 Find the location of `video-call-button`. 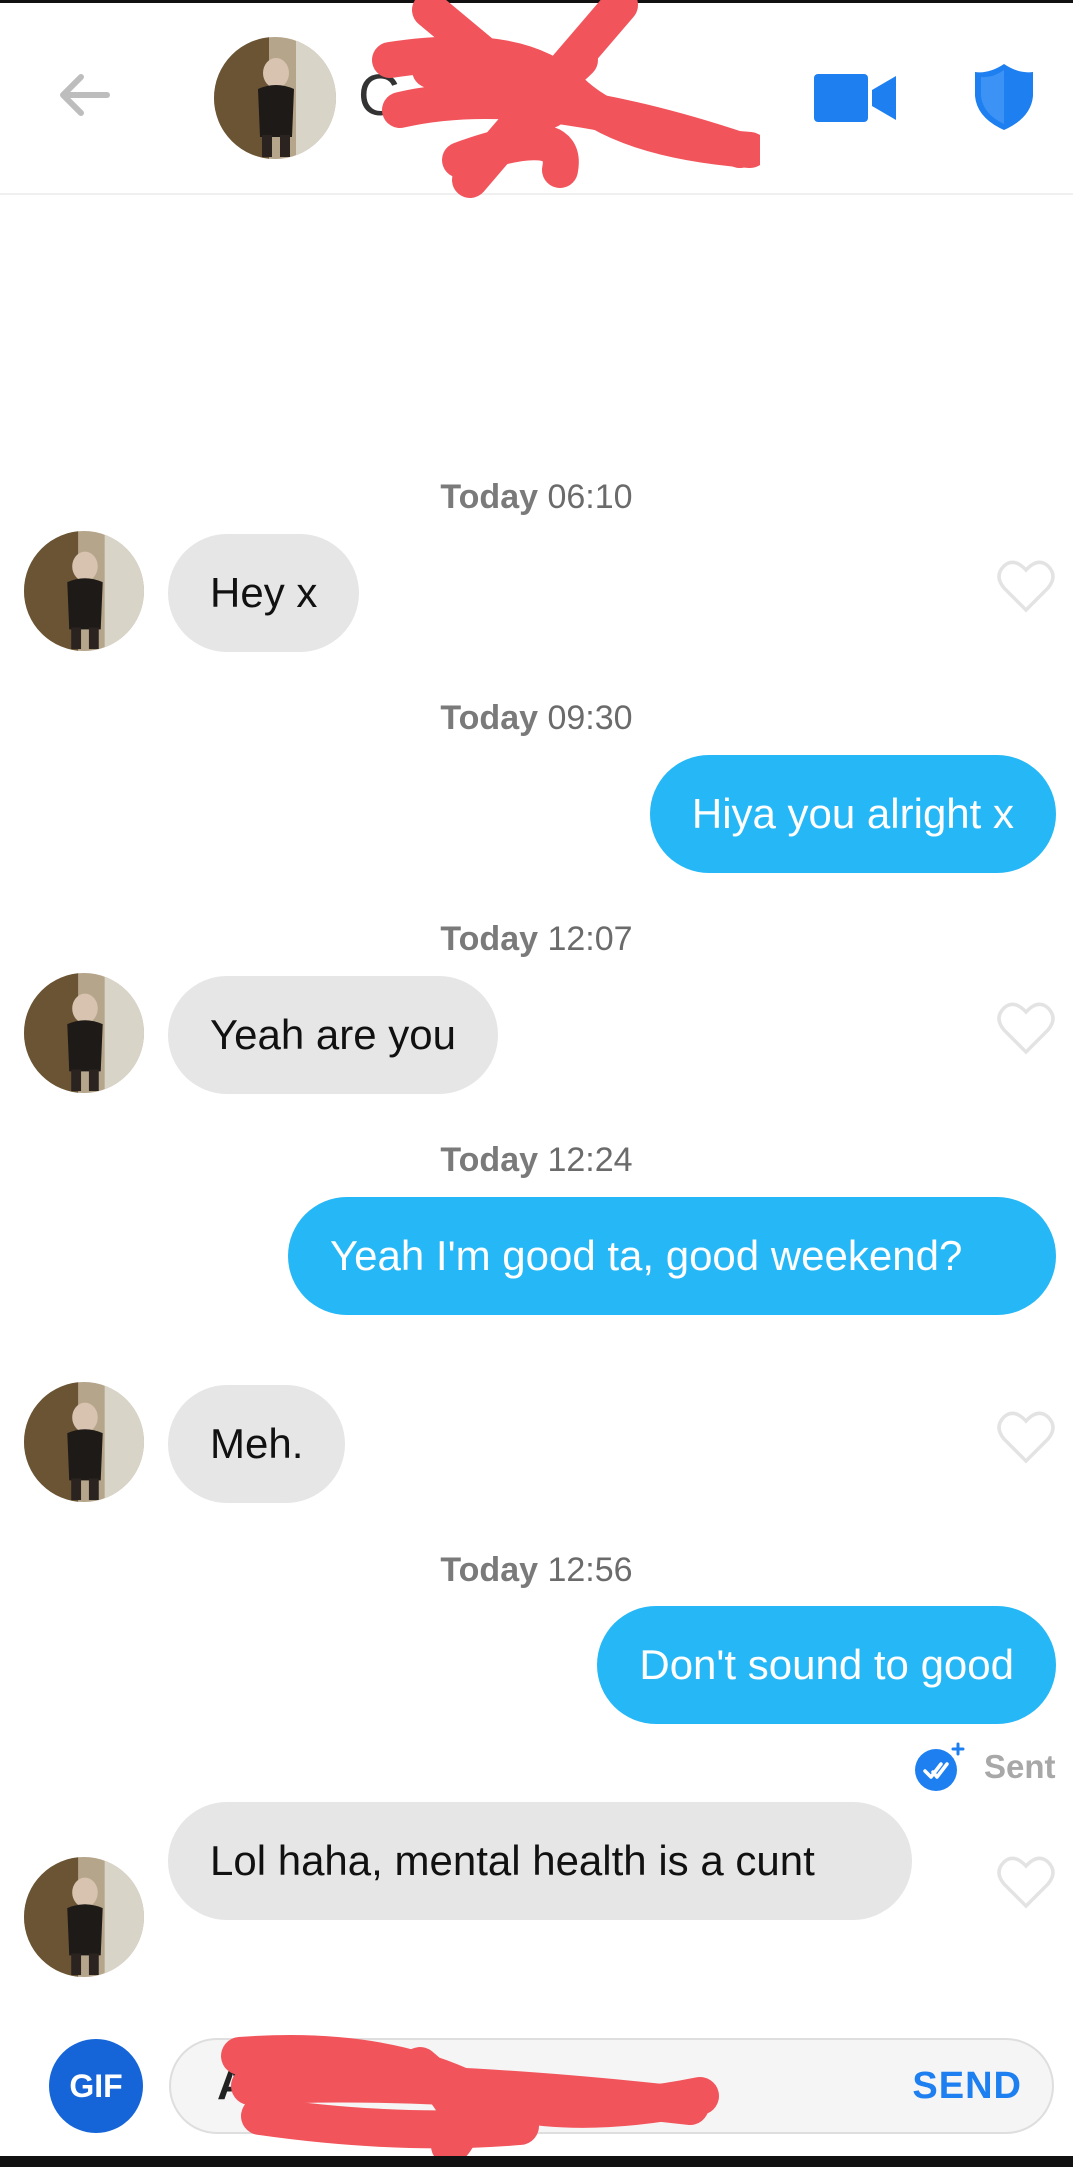

video-call-button is located at coordinates (855, 98).